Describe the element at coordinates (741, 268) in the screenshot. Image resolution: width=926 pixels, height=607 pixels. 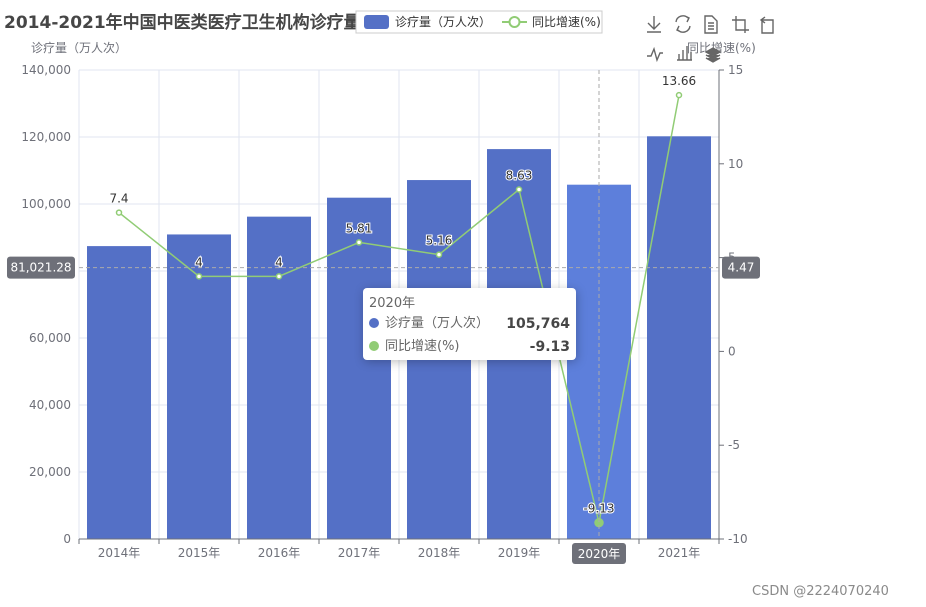
I see `pointer-label-right: 4.47` at that location.